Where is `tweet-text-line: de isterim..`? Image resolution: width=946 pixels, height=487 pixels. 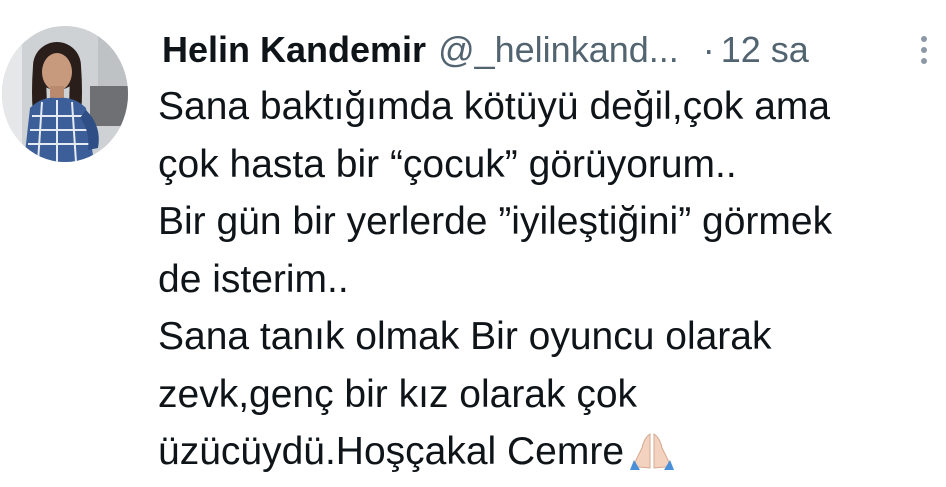 tweet-text-line: de isterim.. is located at coordinates (253, 279).